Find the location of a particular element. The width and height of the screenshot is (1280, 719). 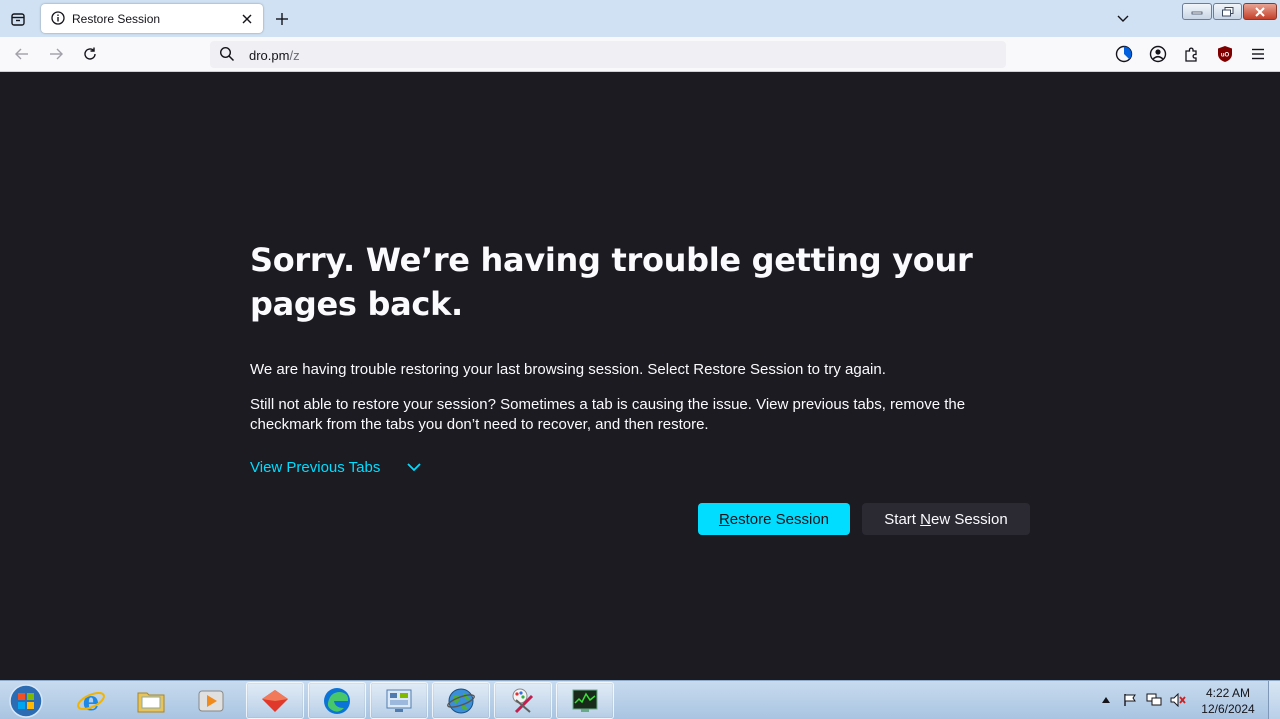

network-globe-icon is located at coordinates (461, 700).